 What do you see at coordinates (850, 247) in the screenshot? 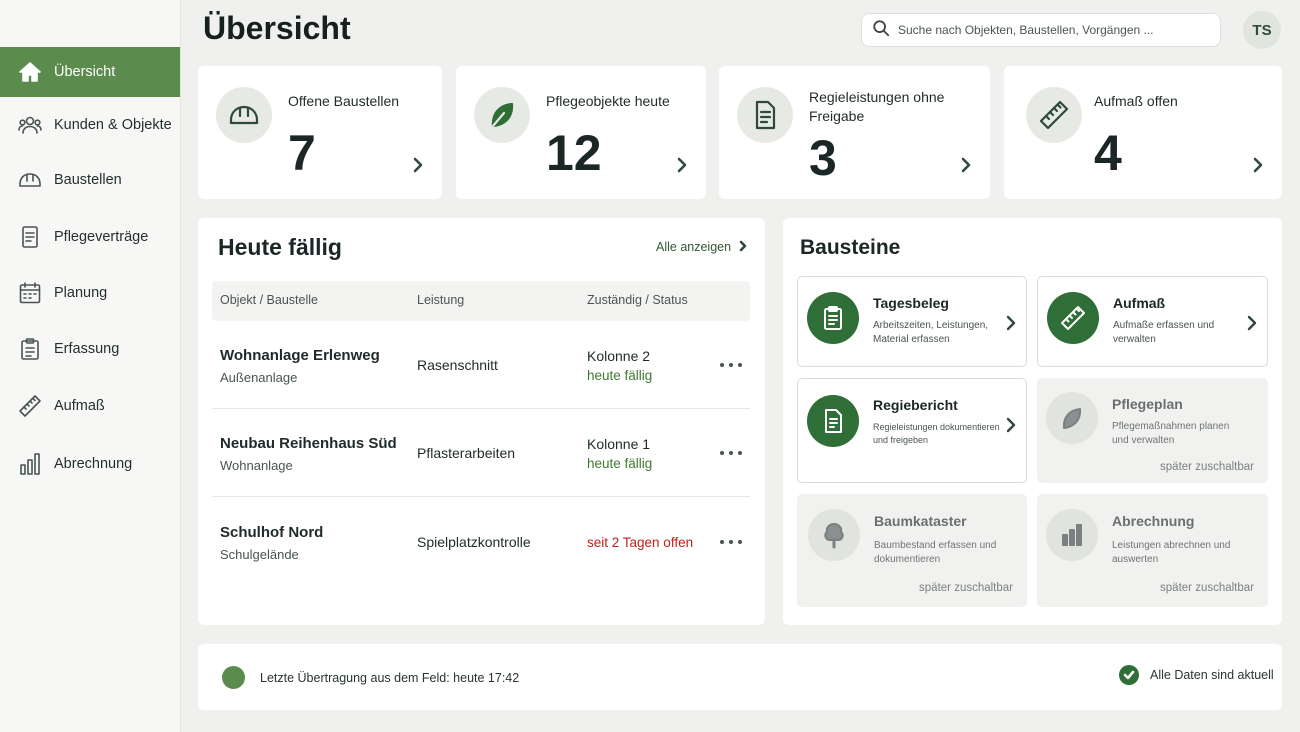
I see `panel-title: Bausteine` at bounding box center [850, 247].